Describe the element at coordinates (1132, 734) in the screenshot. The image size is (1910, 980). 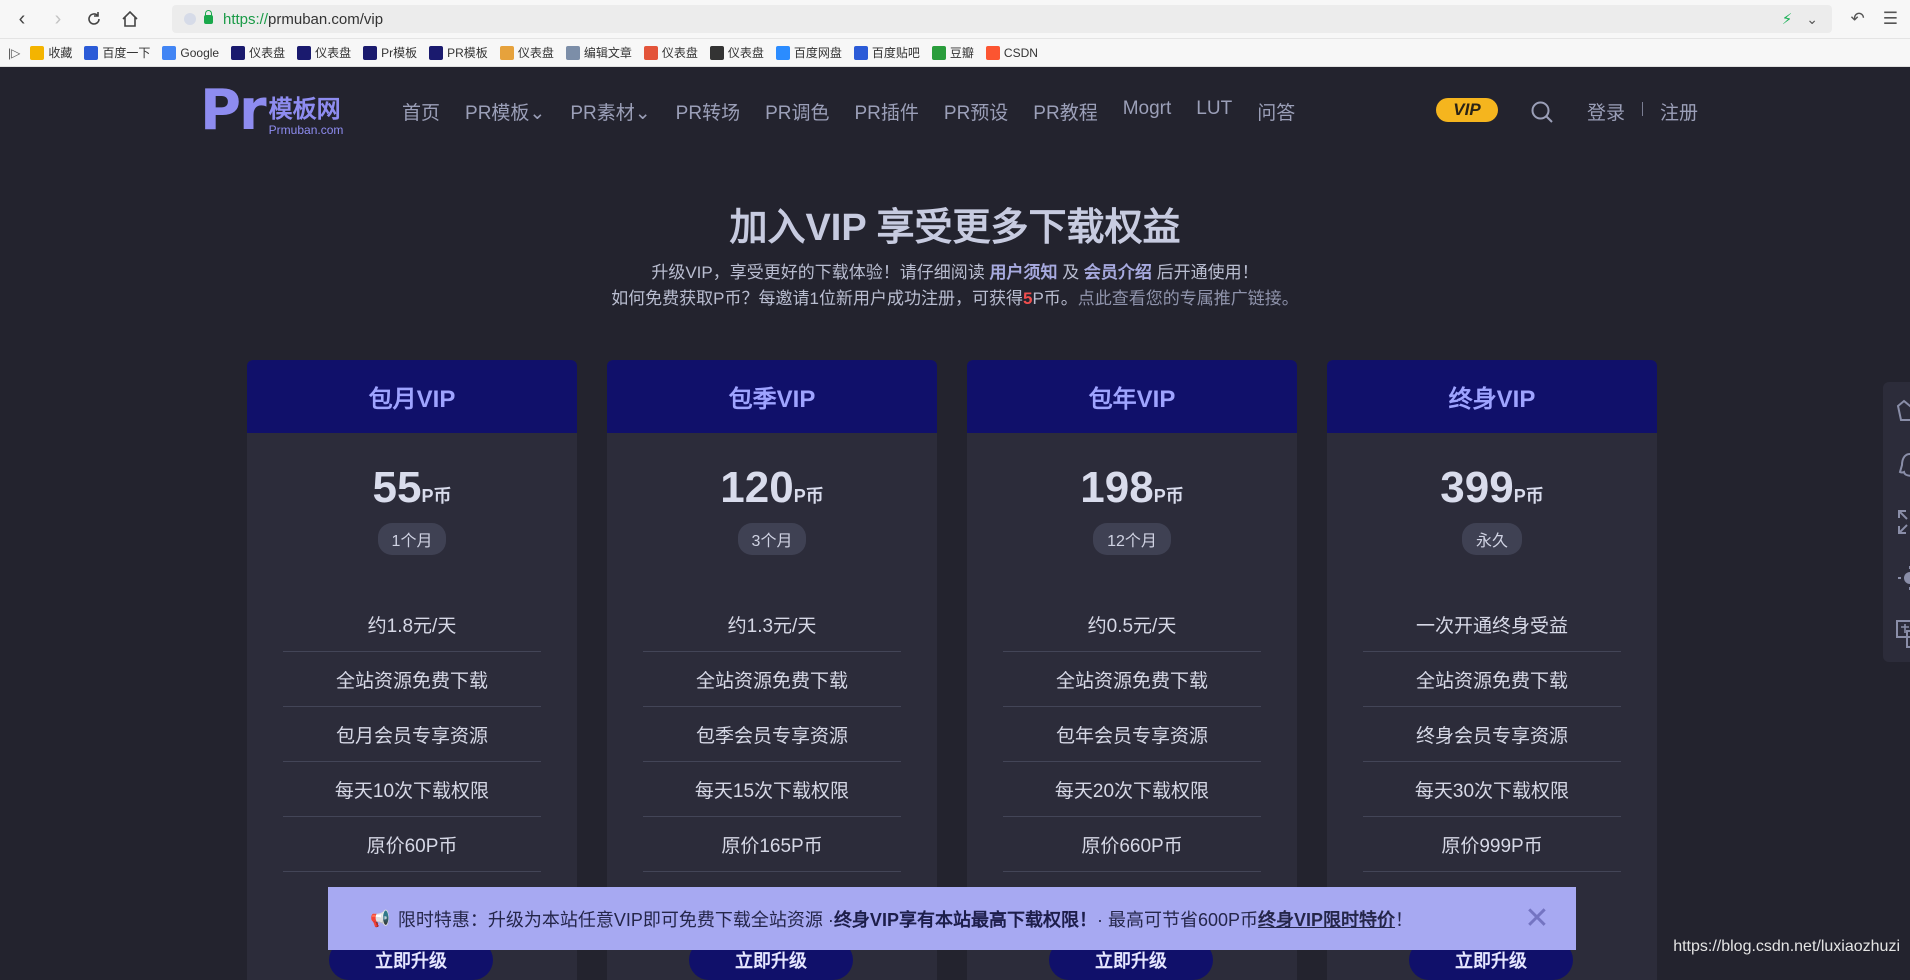
I see `plan-feature: 包年会员专享资源` at that location.